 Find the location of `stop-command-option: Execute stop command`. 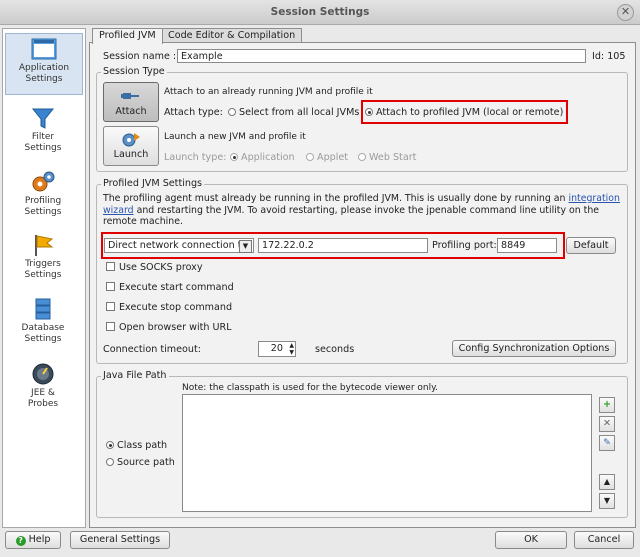

stop-command-option: Execute stop command is located at coordinates (169, 307).